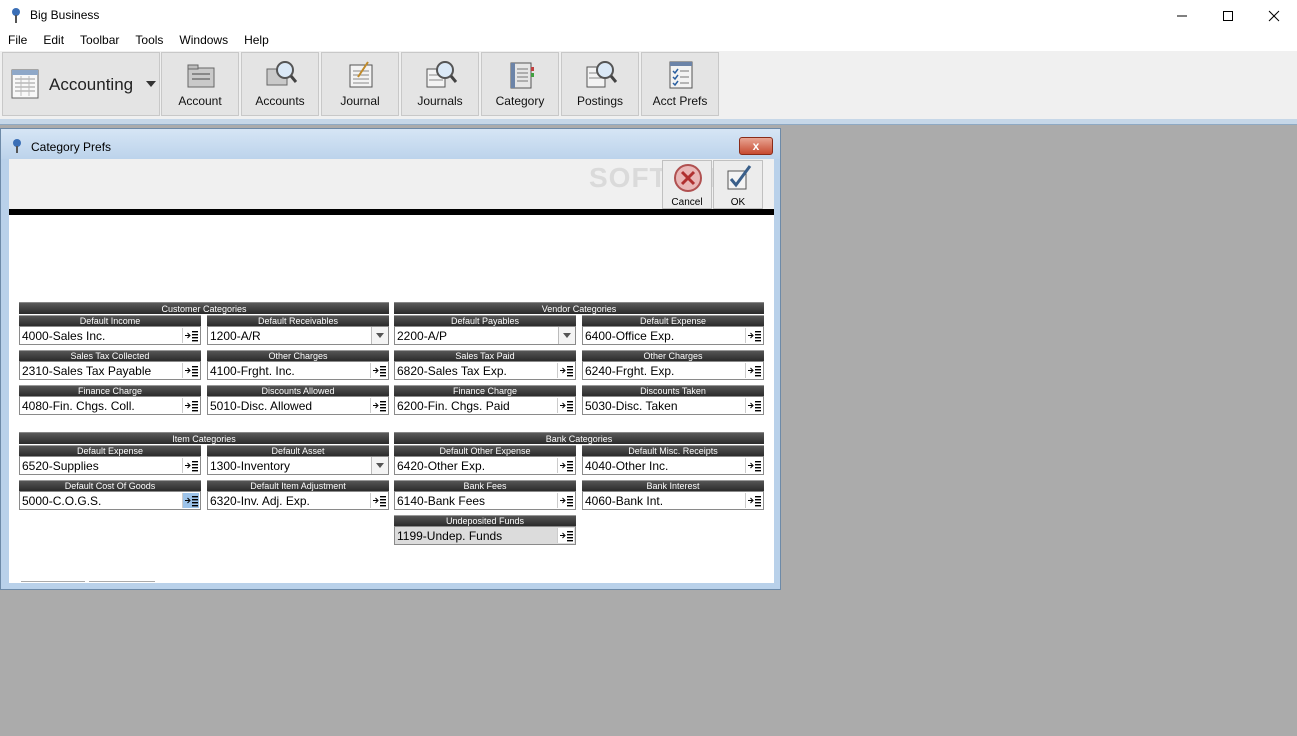  Describe the element at coordinates (65, 15) in the screenshot. I see `window-title: Big Business` at that location.